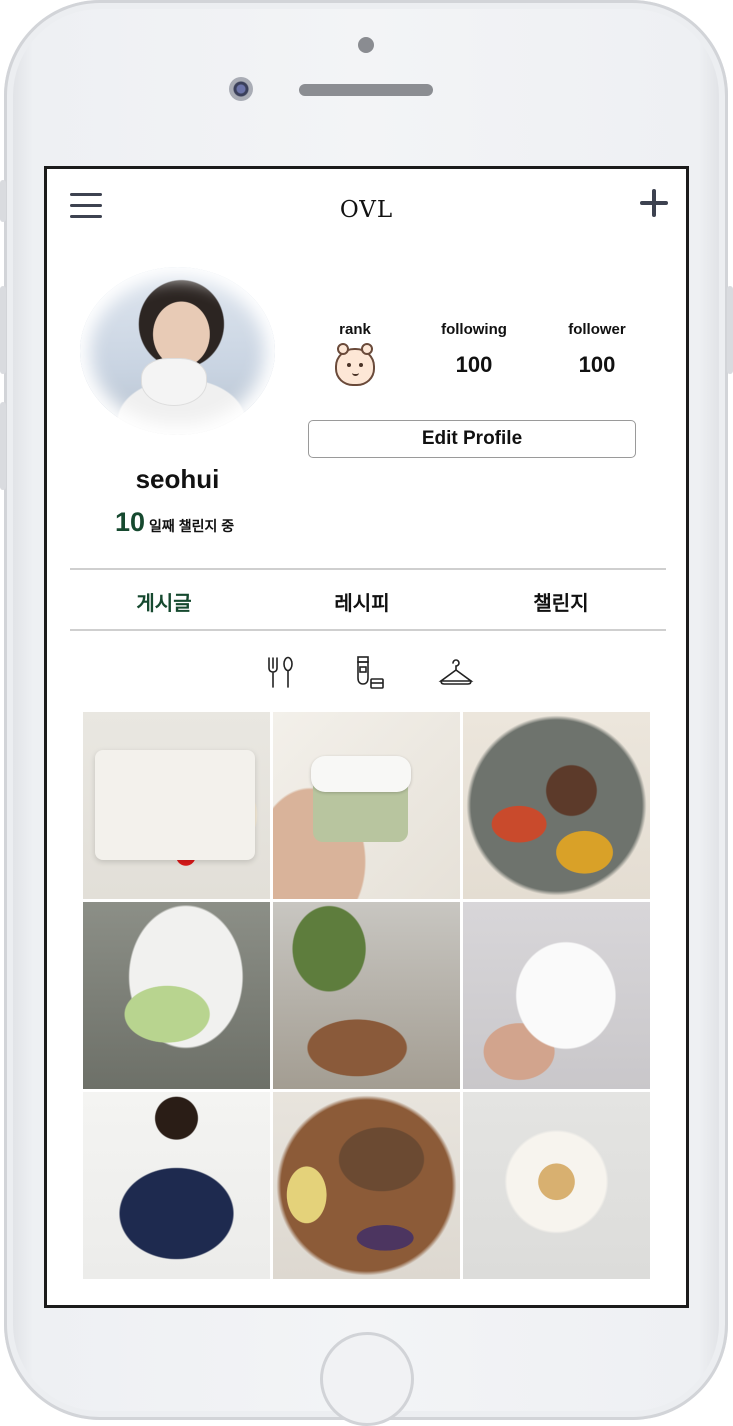 The width and height of the screenshot is (733, 1426). Describe the element at coordinates (368, 630) in the screenshot. I see `tabs-divider-bottom` at that location.